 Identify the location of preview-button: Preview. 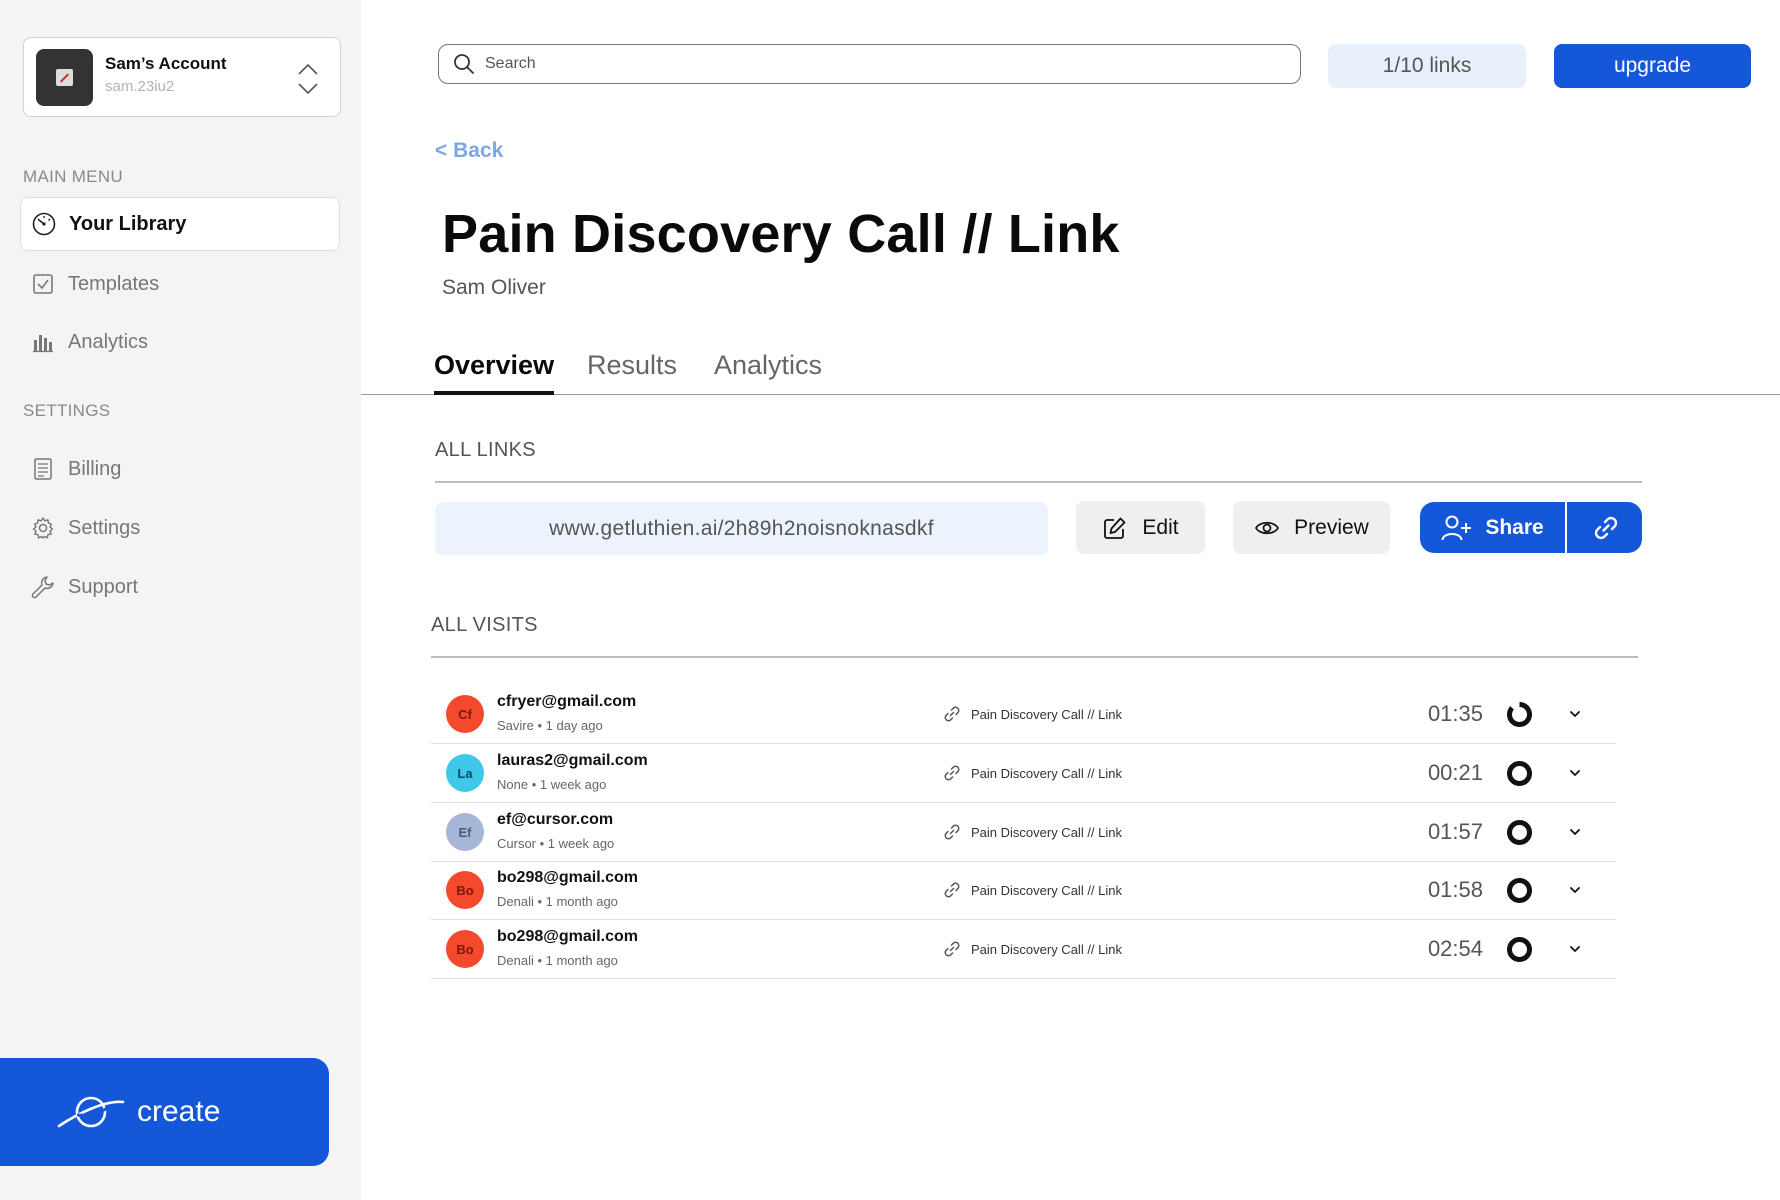
(1311, 527).